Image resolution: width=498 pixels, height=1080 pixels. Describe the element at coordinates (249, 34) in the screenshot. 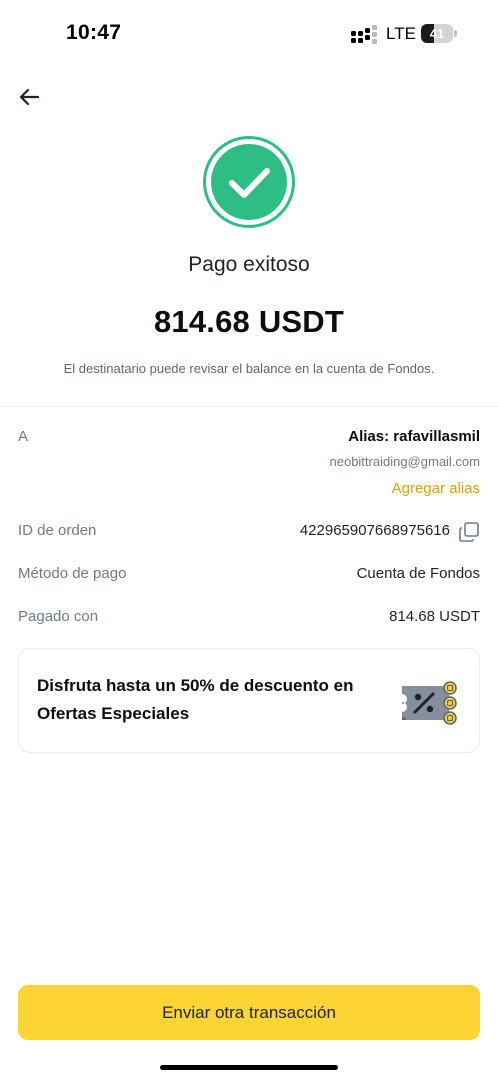

I see `status-bar: 10:47 LTE 41` at that location.